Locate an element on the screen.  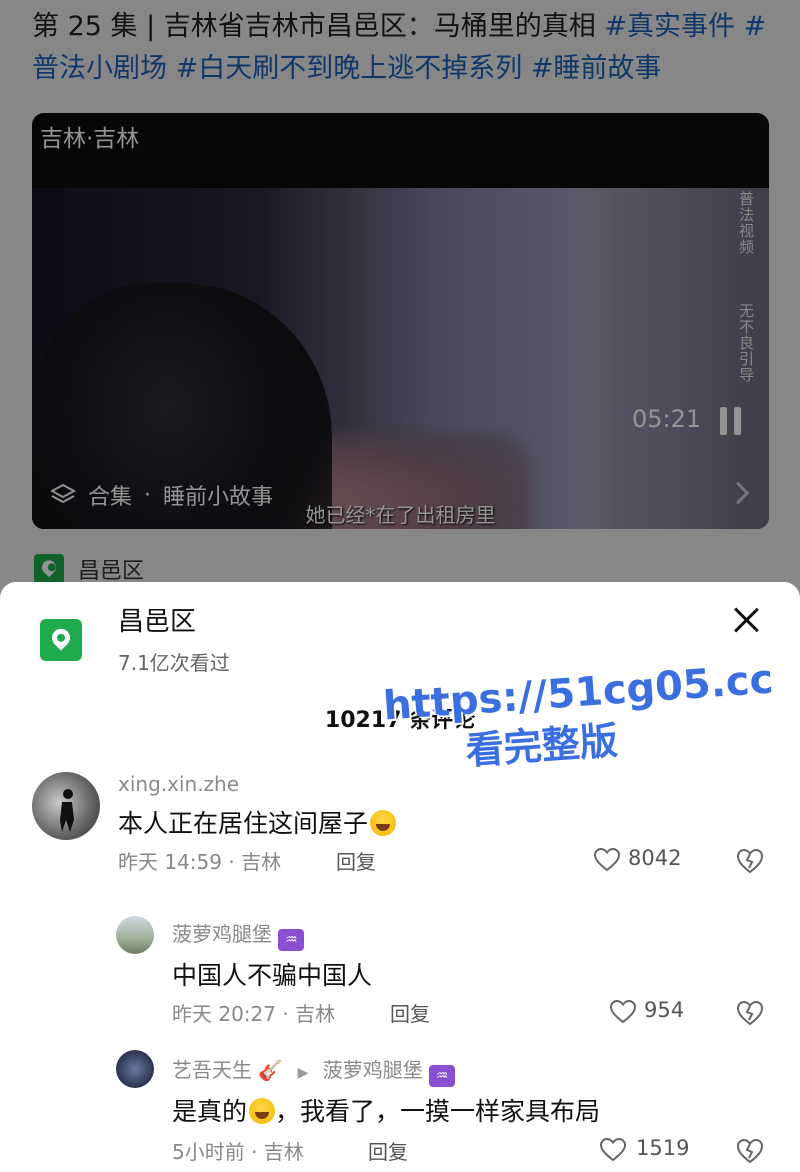
poi-header: 昌邑区 7.1亿次看过 is located at coordinates (135, 641).